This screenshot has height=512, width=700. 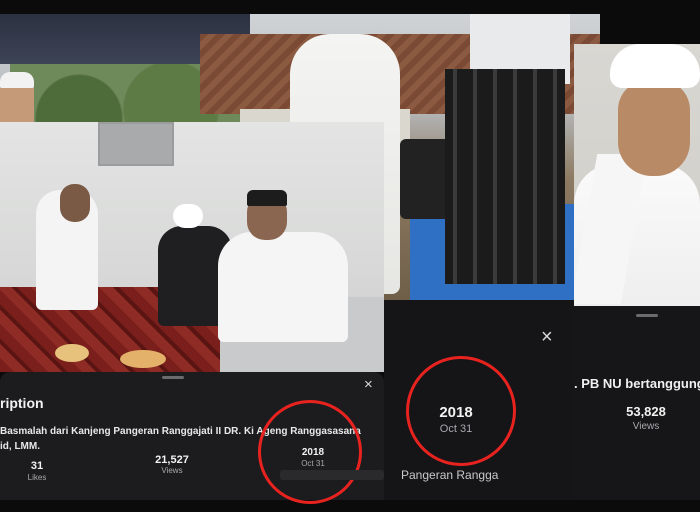 What do you see at coordinates (37, 466) in the screenshot?
I see `likes-count: 31` at bounding box center [37, 466].